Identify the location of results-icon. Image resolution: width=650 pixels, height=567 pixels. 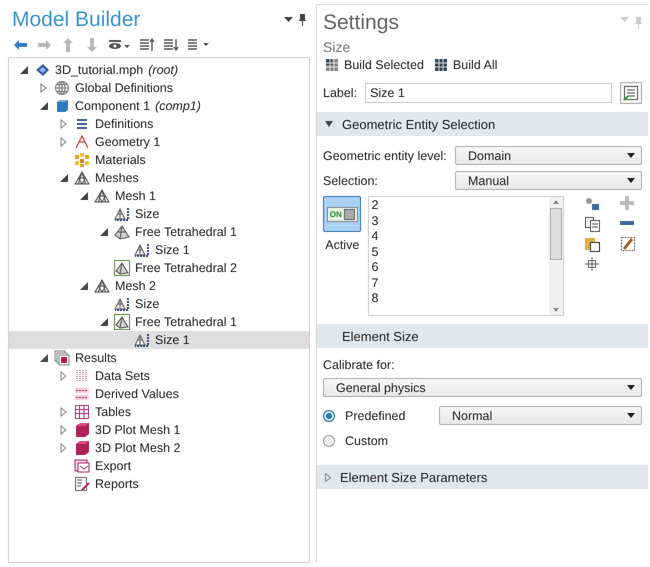
(62, 358).